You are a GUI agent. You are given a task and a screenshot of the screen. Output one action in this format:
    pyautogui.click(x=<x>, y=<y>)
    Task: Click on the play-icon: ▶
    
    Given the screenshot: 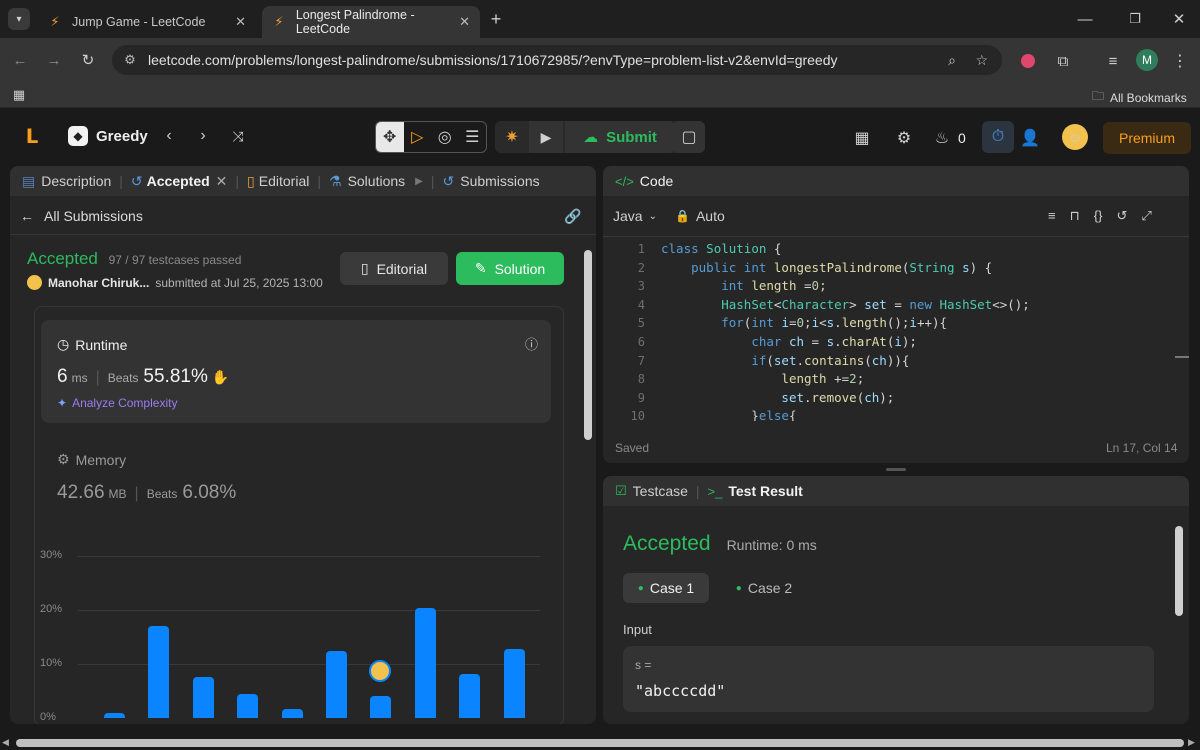 What is the action you would take?
    pyautogui.click(x=419, y=181)
    